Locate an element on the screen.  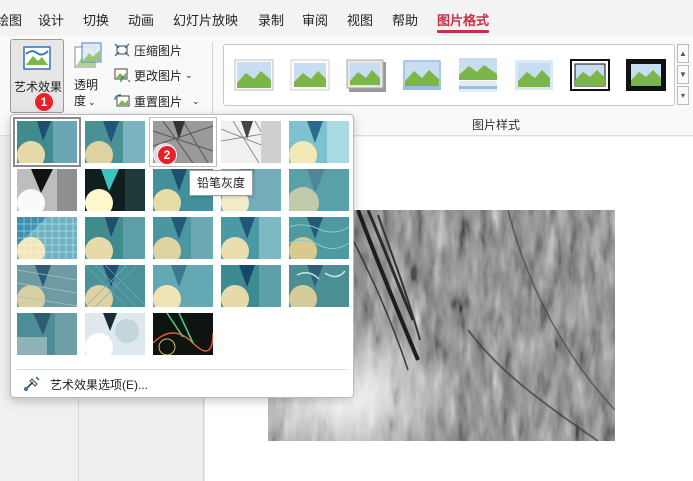
effect-blur is located at coordinates (319, 190).